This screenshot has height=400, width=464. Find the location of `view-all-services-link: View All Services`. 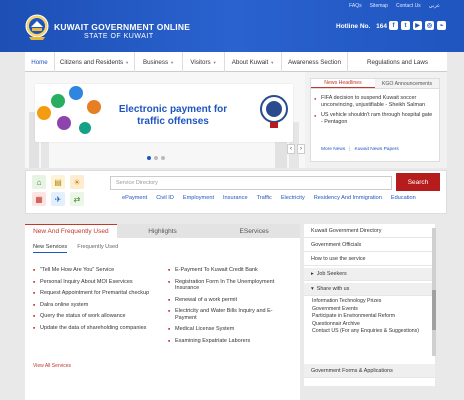

view-all-services-link: View All Services is located at coordinates (52, 366).